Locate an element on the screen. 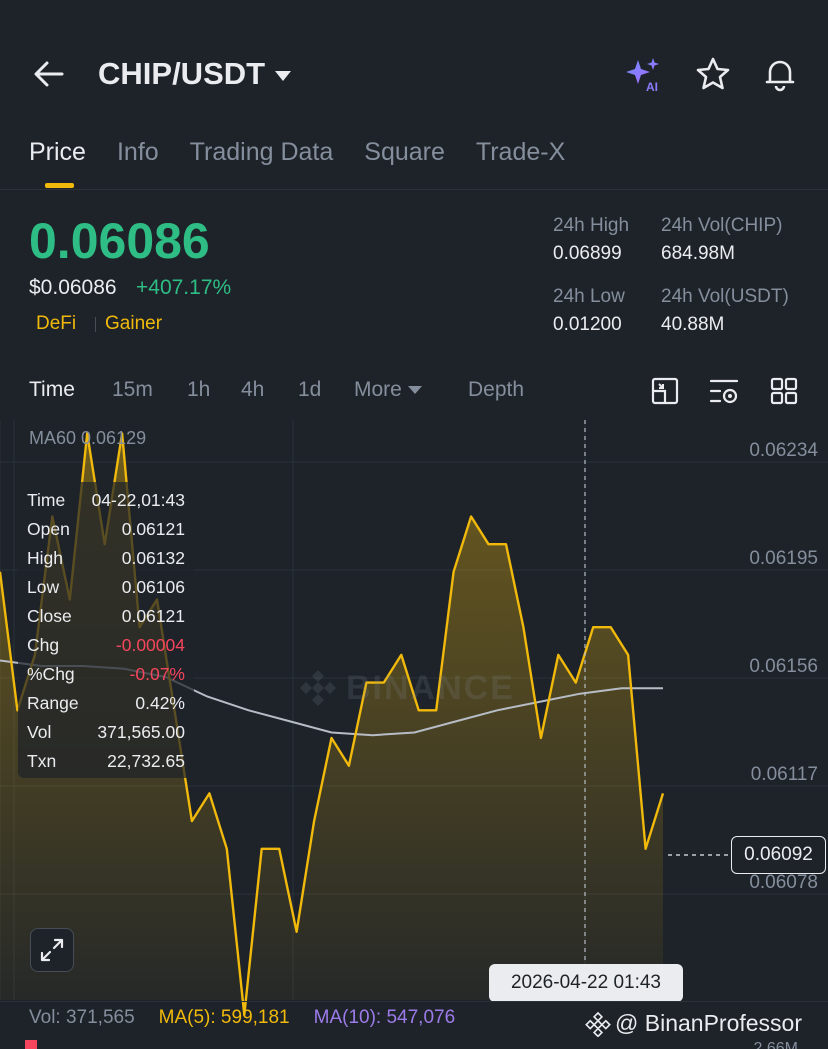  y-tick: 0.06234 is located at coordinates (783, 450).